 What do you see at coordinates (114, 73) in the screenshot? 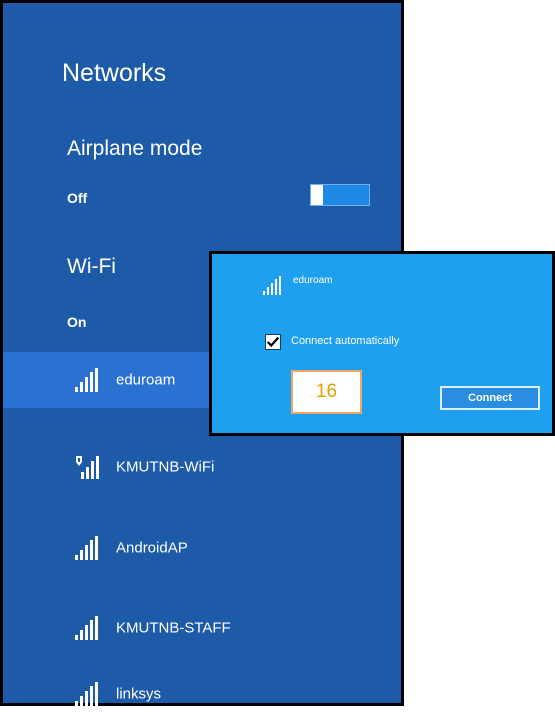
I see `pane-title: Networks` at bounding box center [114, 73].